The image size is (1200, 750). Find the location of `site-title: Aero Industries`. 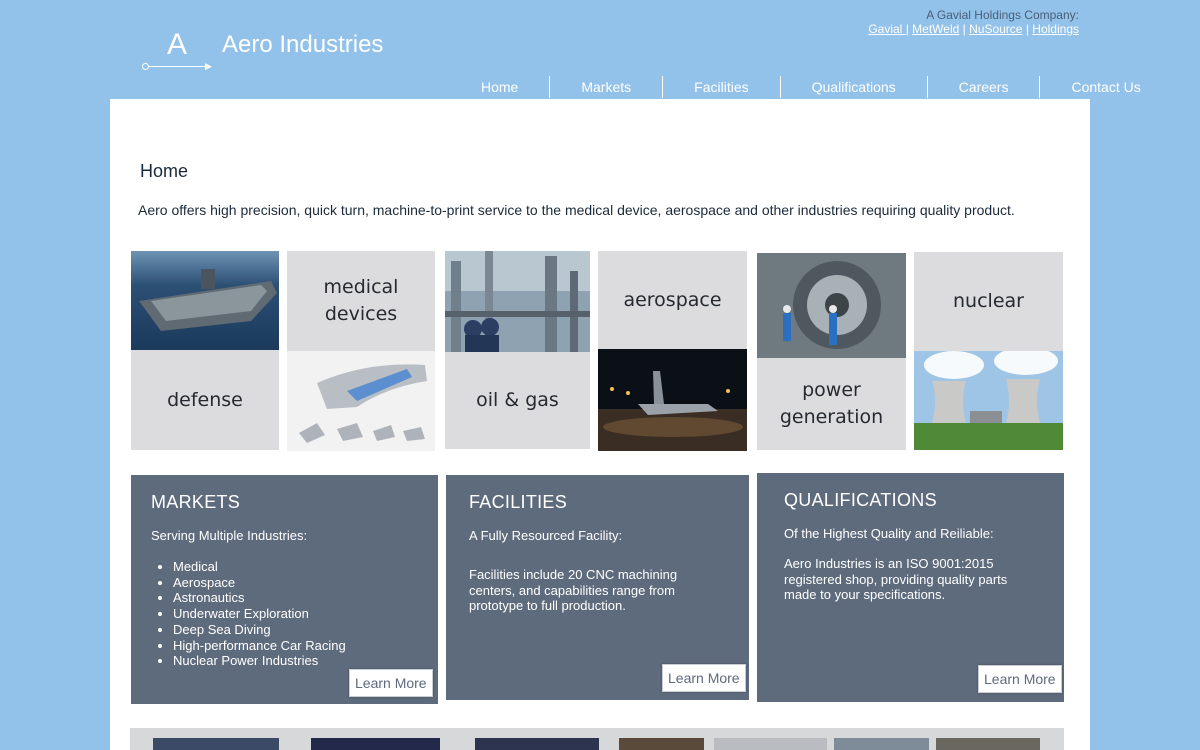

site-title: Aero Industries is located at coordinates (302, 45).